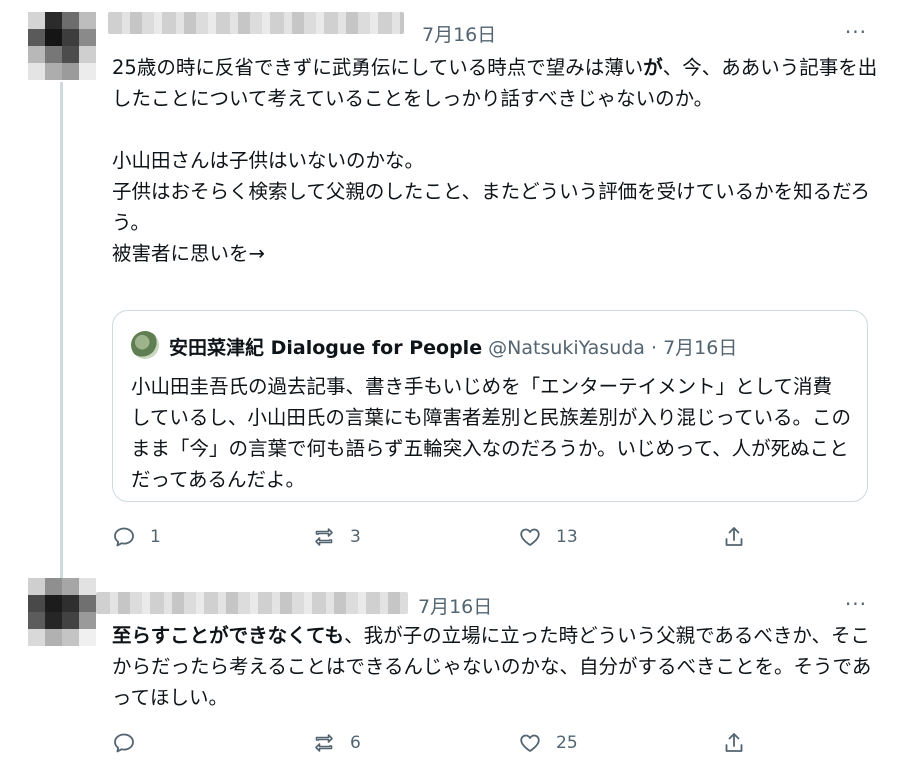  What do you see at coordinates (336, 743) in the screenshot?
I see `retweet-button: 6` at bounding box center [336, 743].